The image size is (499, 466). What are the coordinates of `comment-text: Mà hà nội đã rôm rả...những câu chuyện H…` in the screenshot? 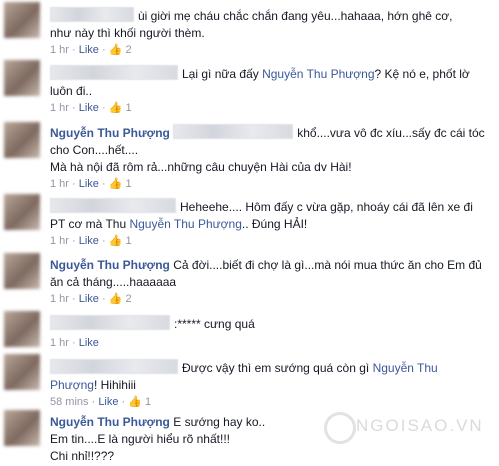 It's located at (201, 167).